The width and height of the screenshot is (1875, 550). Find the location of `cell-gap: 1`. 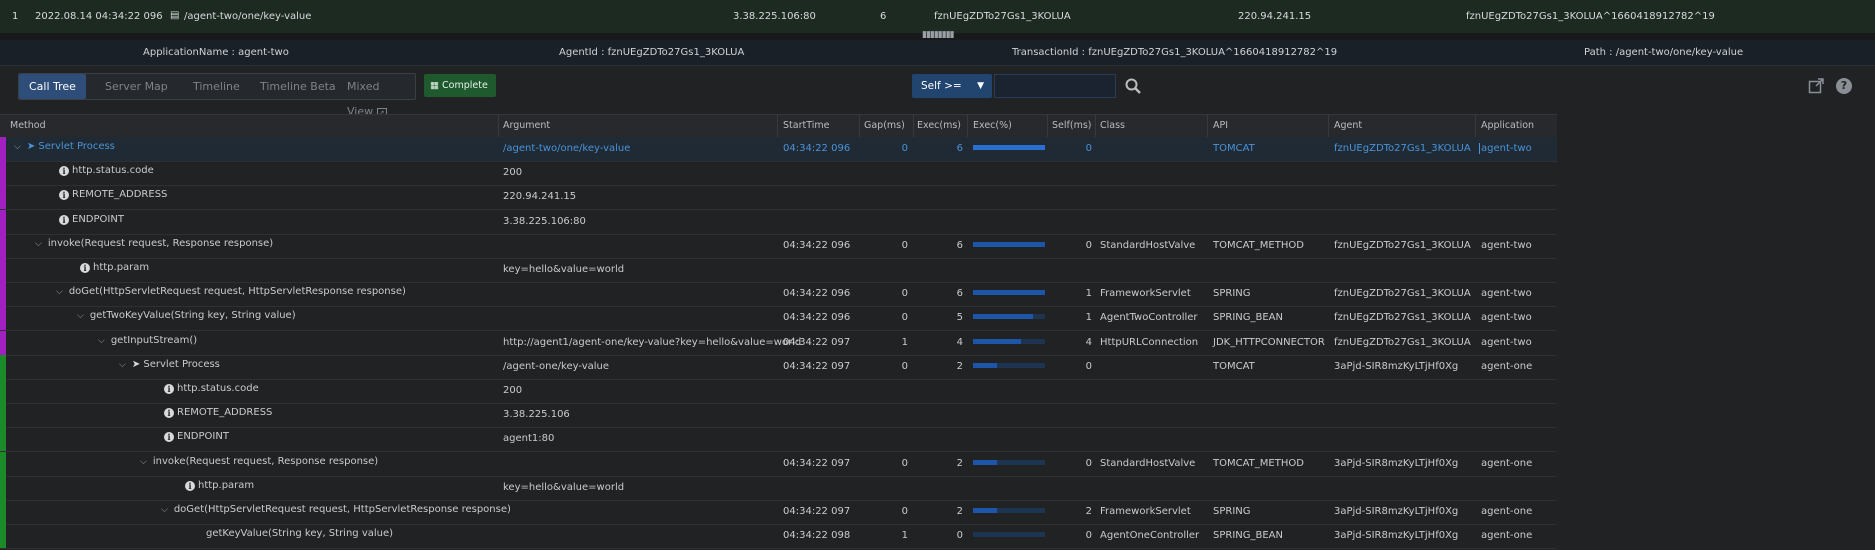

cell-gap: 1 is located at coordinates (904, 536).